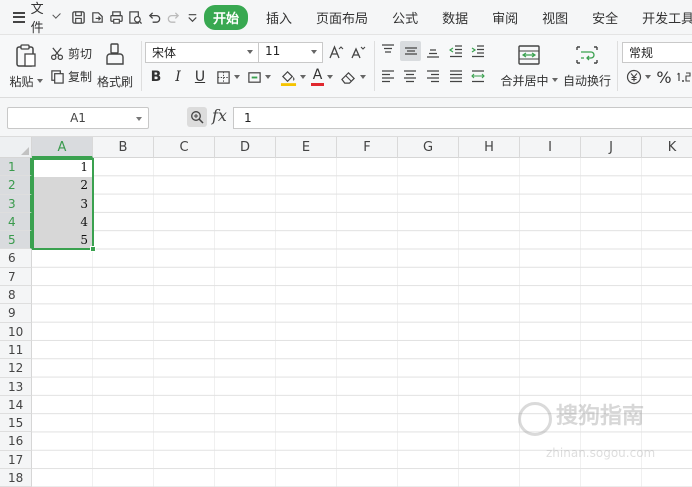 This screenshot has height=487, width=692. I want to click on redo-button, so click(173, 17).